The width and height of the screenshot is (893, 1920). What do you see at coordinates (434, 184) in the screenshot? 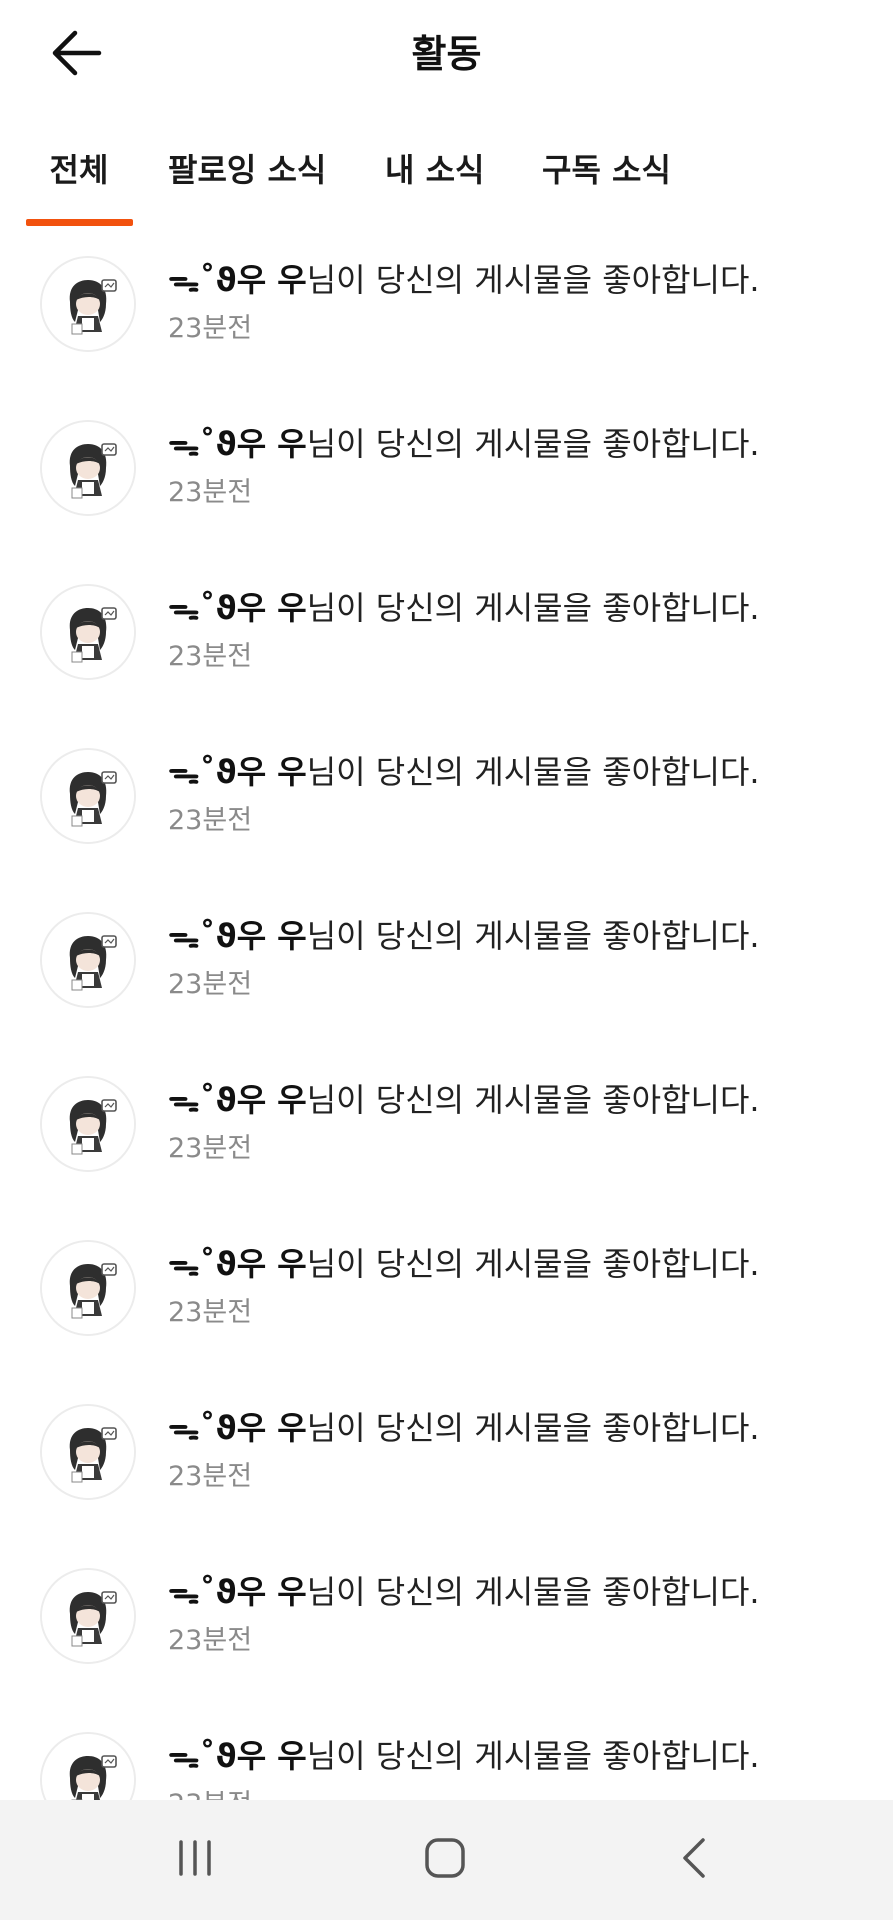
I see `tab-my-news: 내 소식` at bounding box center [434, 184].